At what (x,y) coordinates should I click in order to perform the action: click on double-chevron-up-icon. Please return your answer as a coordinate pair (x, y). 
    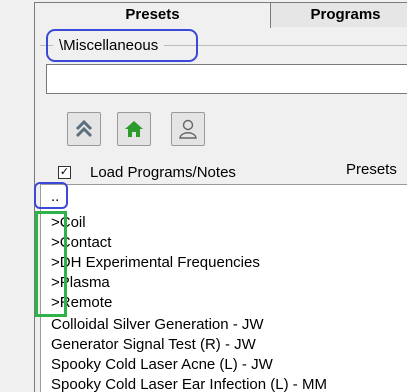
    Looking at the image, I should click on (84, 128).